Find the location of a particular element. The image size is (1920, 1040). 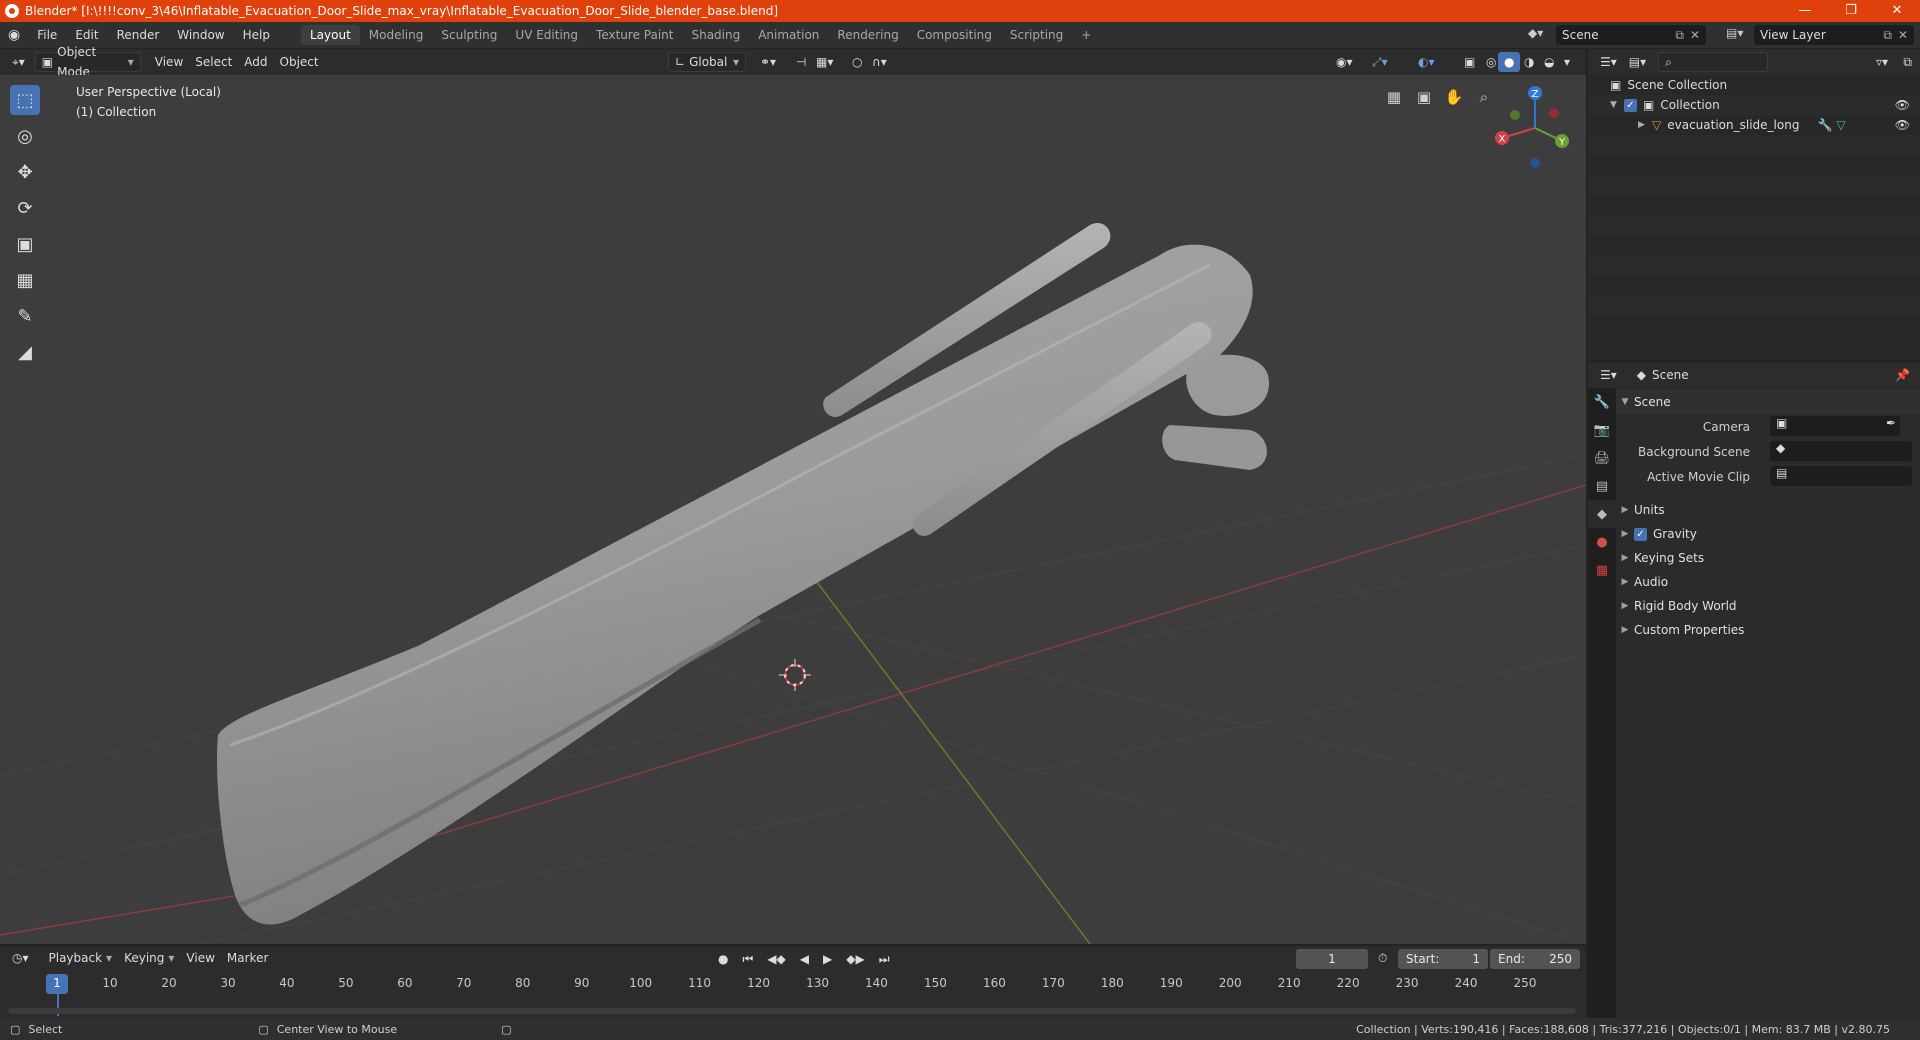

tab-layout: Layout is located at coordinates (330, 35).